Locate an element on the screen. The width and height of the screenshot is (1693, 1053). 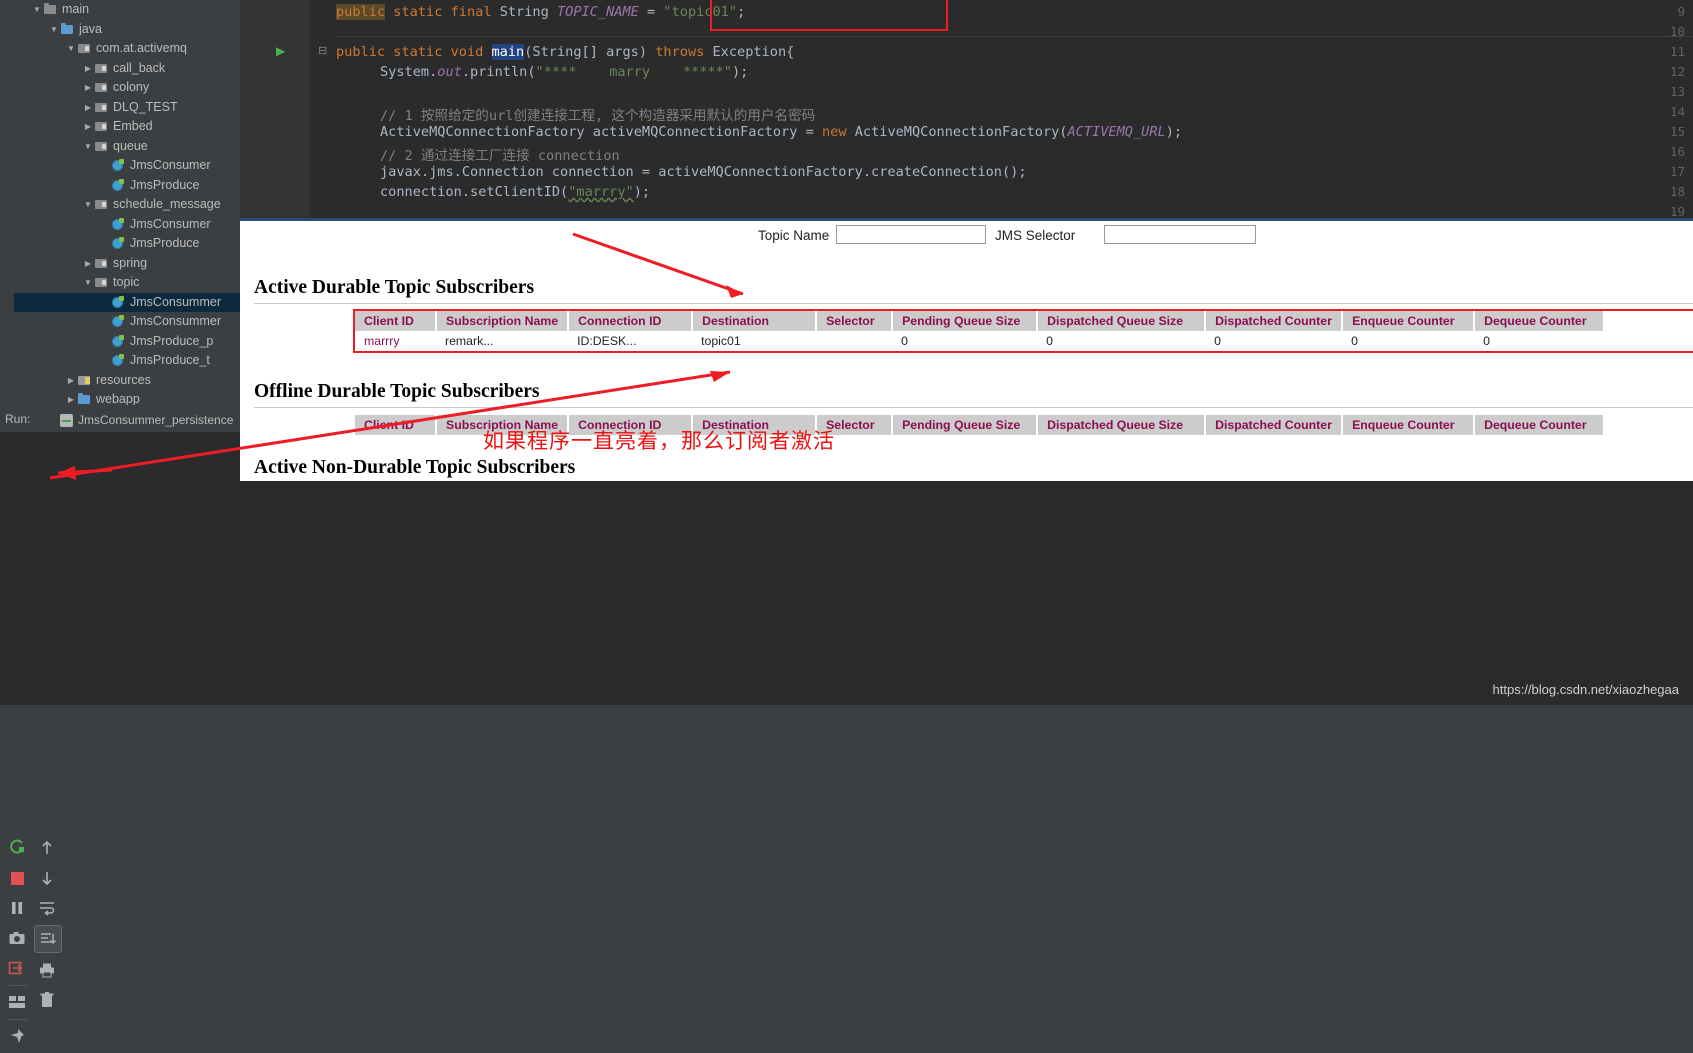
trash-icon is located at coordinates (47, 1000).